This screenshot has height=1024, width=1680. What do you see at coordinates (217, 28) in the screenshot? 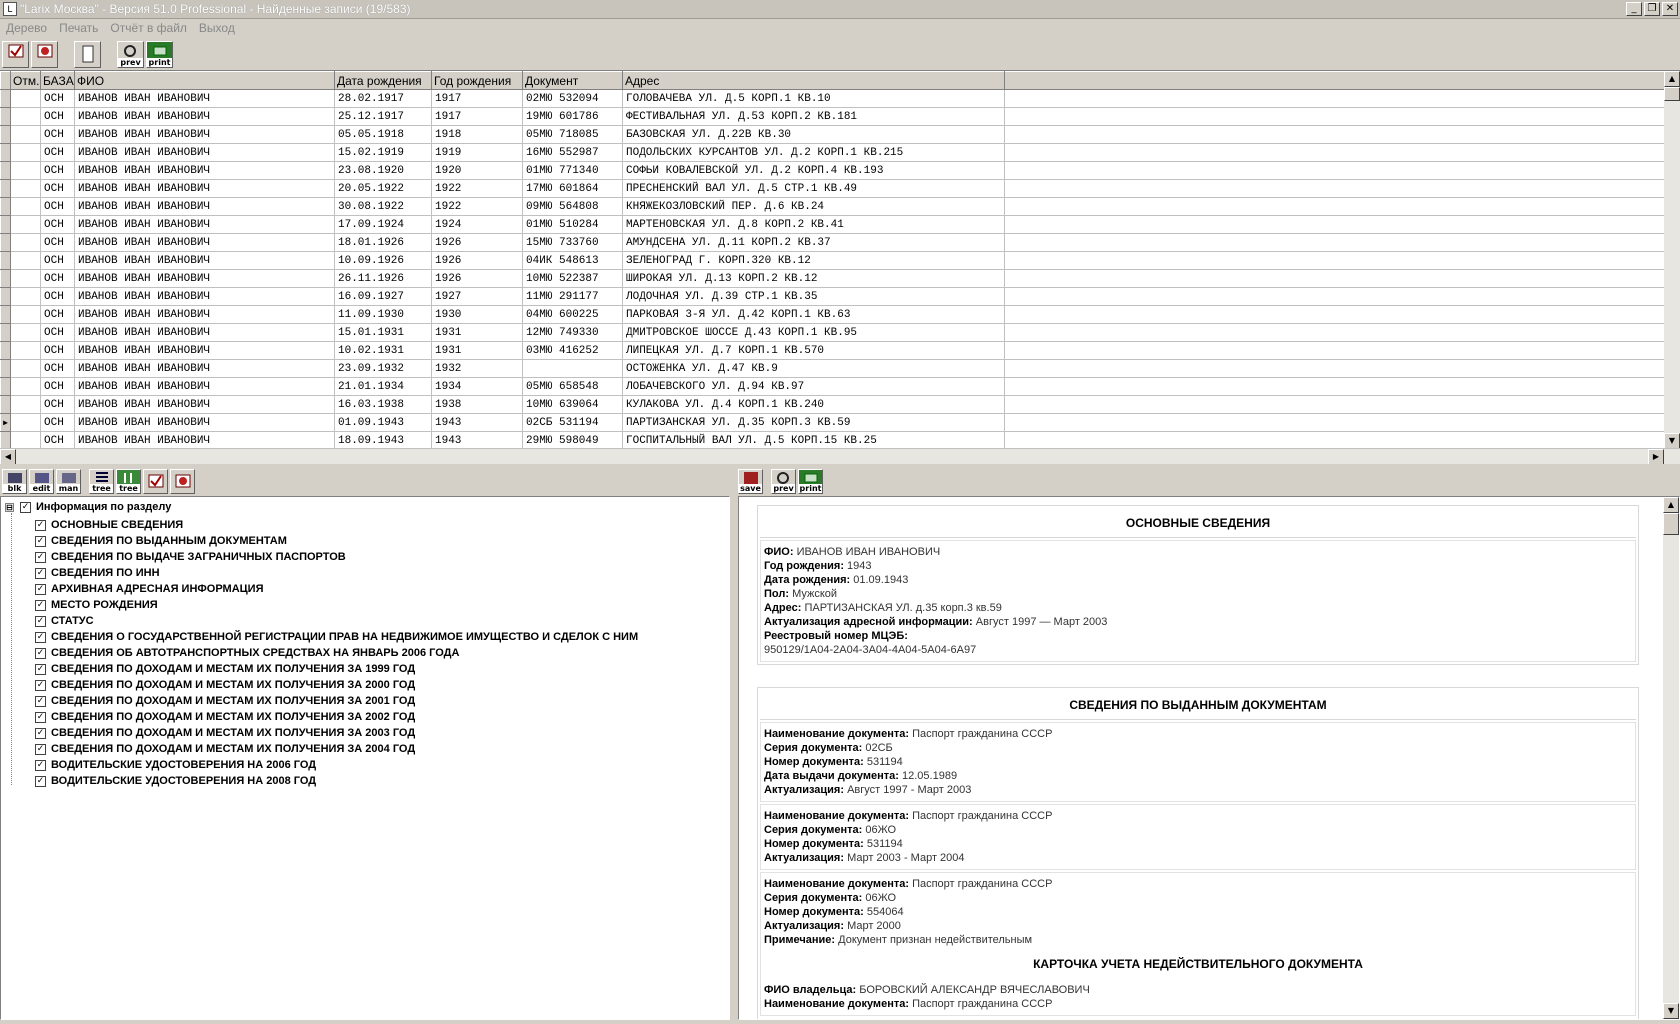
I see `menu-exit: Выход` at bounding box center [217, 28].